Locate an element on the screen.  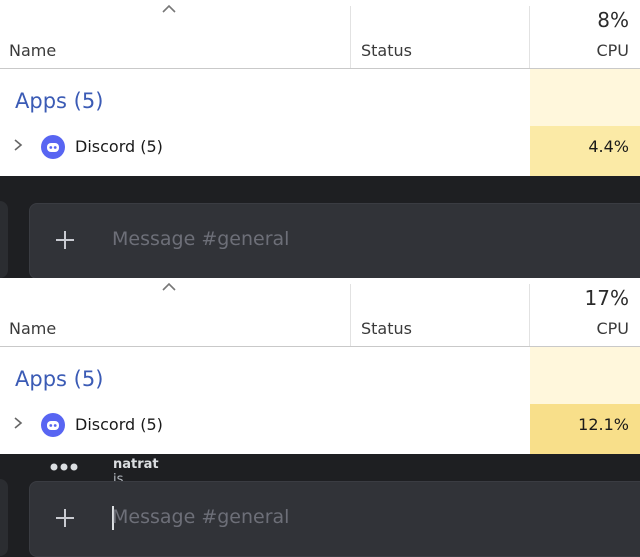
column-header: Name Status 17% CPU is located at coordinates (320, 312).